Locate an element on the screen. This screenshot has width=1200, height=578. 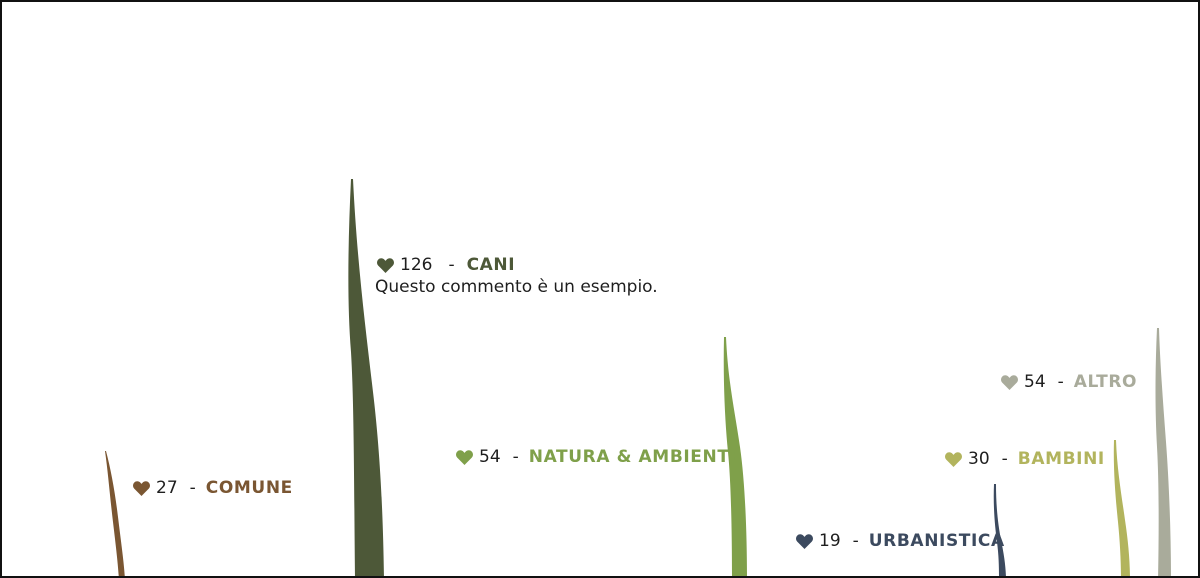
post-tag-natura: 54 - NATURA & AMBIENTE is located at coordinates (599, 457).